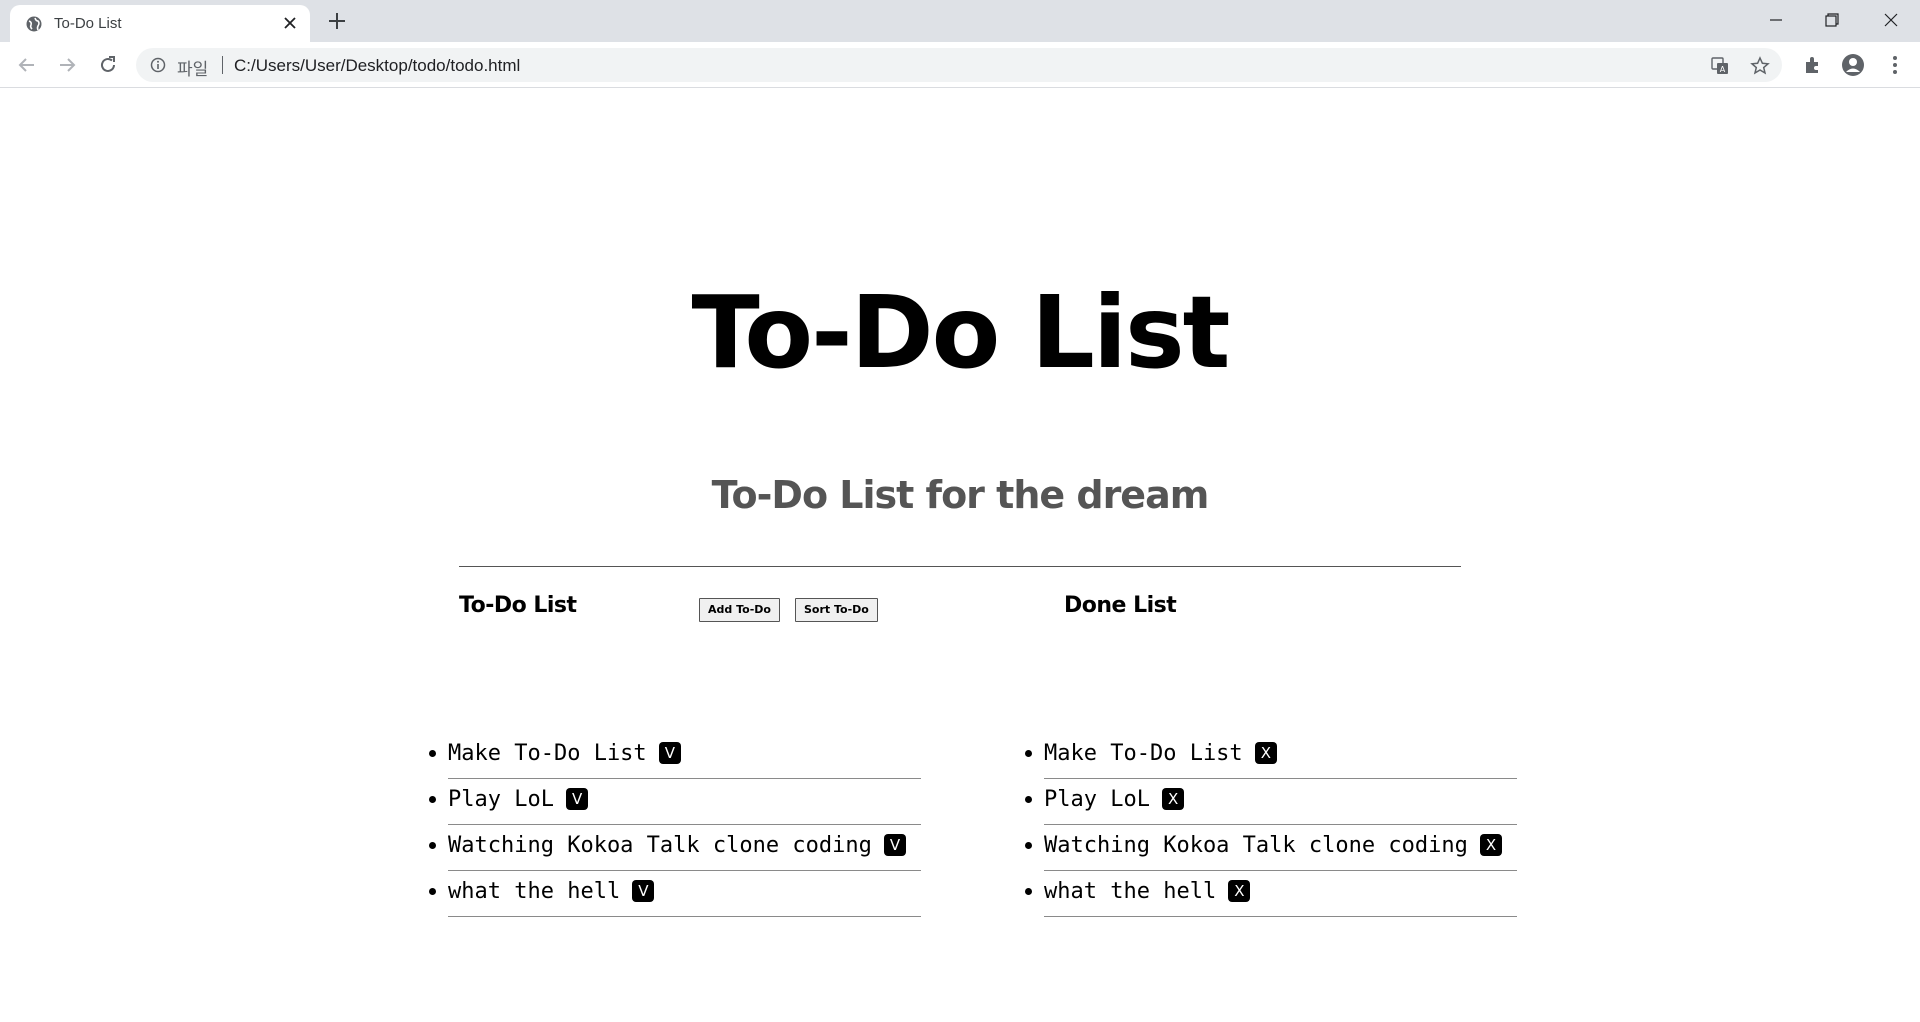 This screenshot has height=1022, width=1920. I want to click on address-separator, so click(222, 65).